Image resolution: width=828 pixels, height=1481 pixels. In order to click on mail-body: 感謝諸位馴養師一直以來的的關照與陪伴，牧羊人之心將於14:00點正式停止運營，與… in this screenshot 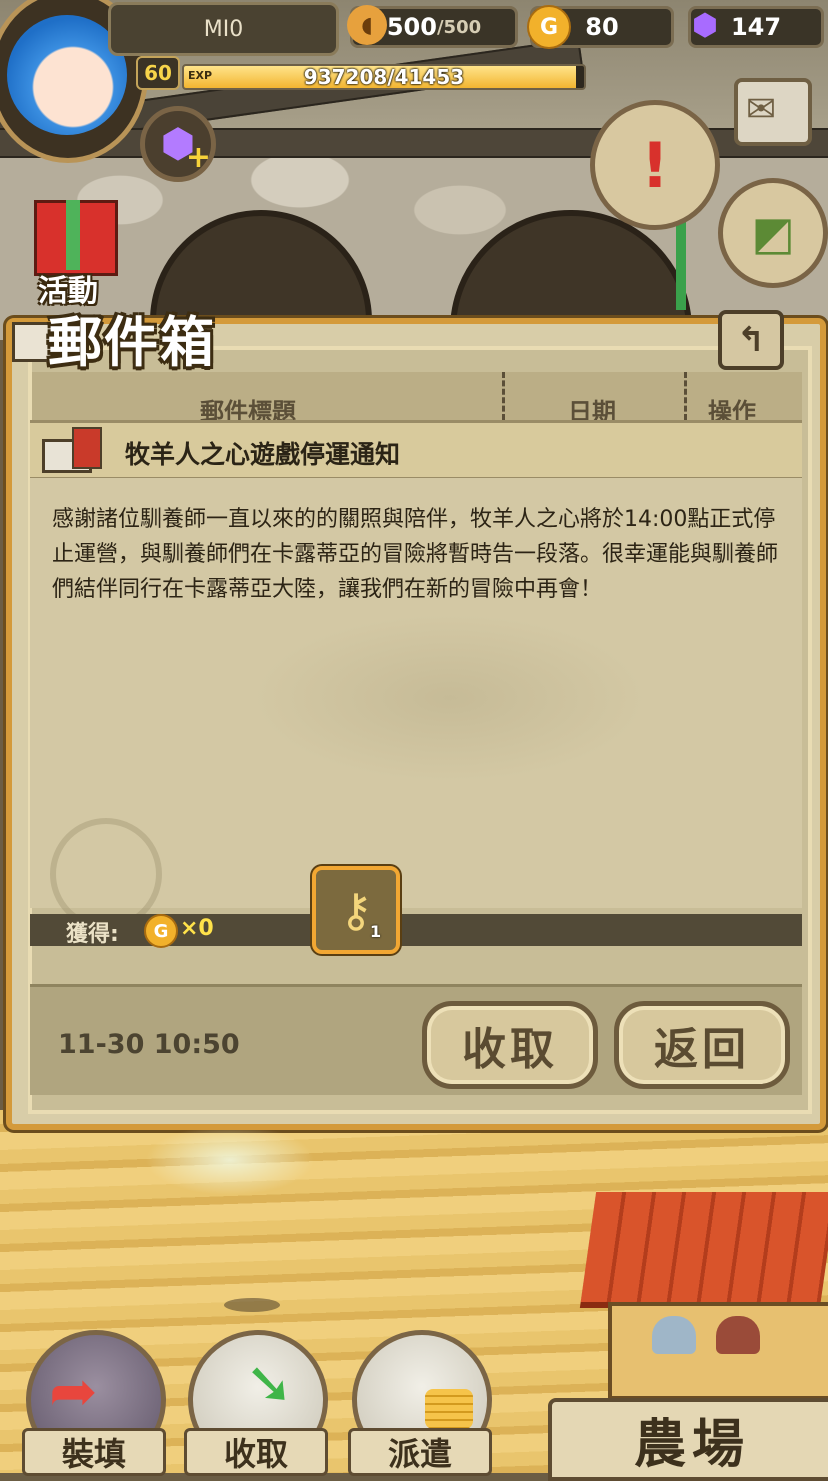, I will do `click(415, 554)`.